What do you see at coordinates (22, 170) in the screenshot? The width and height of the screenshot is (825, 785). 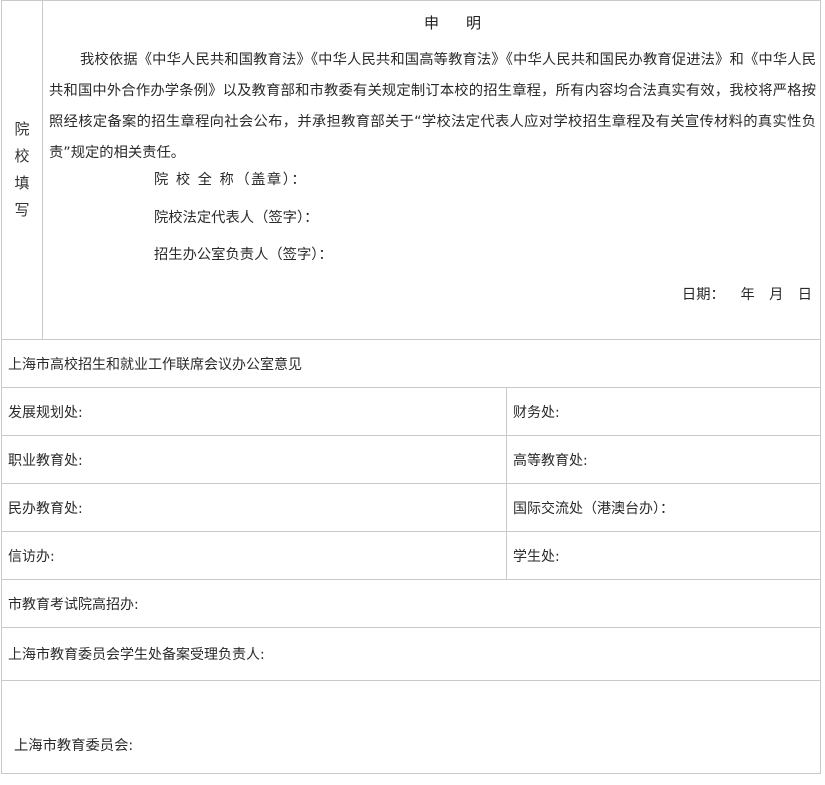 I see `school-fill-section-label: 院 校 填 写` at bounding box center [22, 170].